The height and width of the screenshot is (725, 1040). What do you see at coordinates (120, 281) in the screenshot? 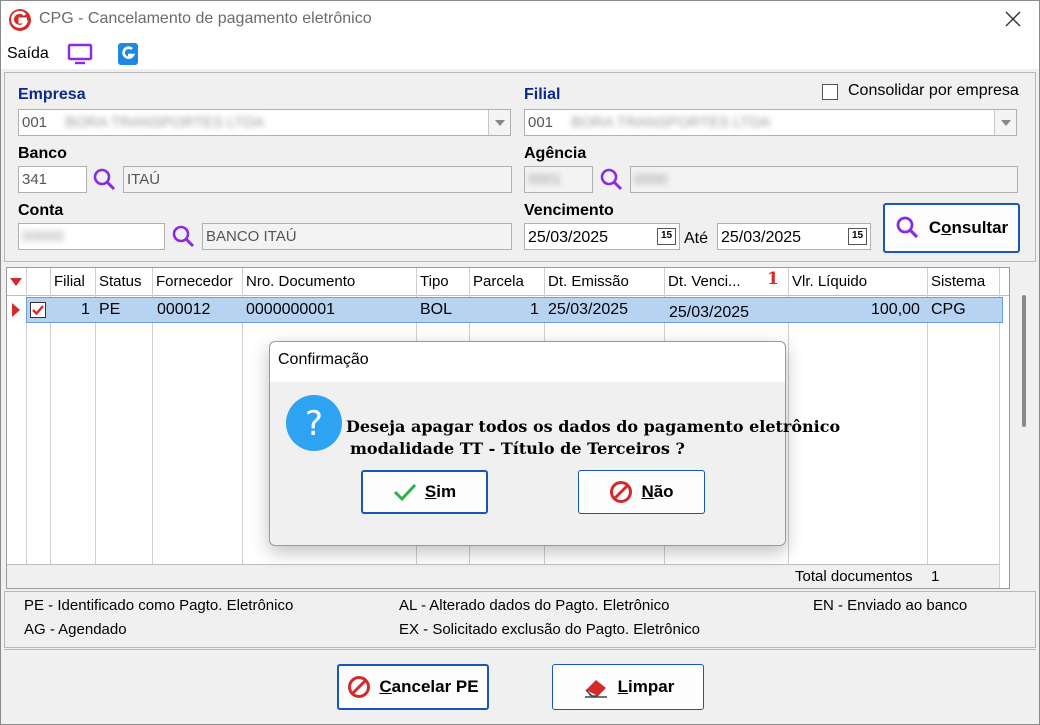
I see `col-status: Status` at bounding box center [120, 281].